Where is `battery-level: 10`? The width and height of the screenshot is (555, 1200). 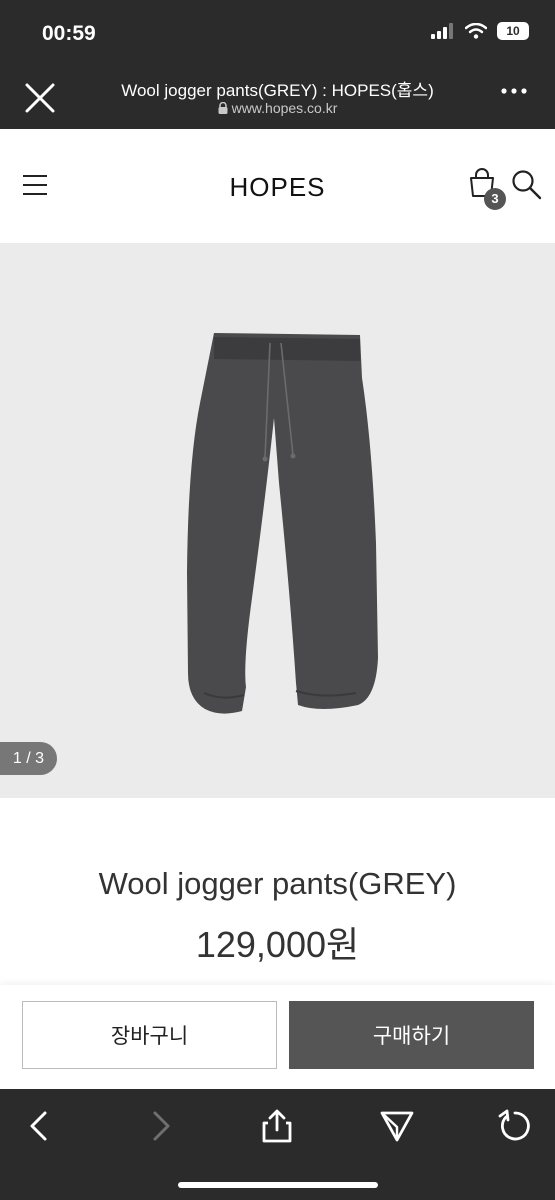 battery-level: 10 is located at coordinates (513, 31).